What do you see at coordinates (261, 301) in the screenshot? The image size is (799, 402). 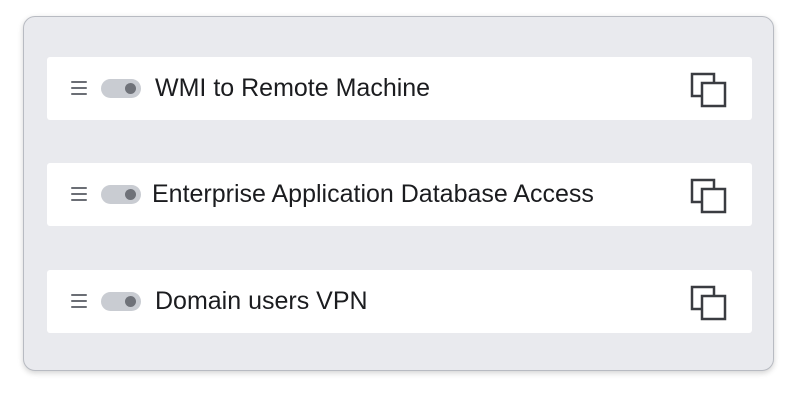 I see `rule-name: Domain users VPN` at bounding box center [261, 301].